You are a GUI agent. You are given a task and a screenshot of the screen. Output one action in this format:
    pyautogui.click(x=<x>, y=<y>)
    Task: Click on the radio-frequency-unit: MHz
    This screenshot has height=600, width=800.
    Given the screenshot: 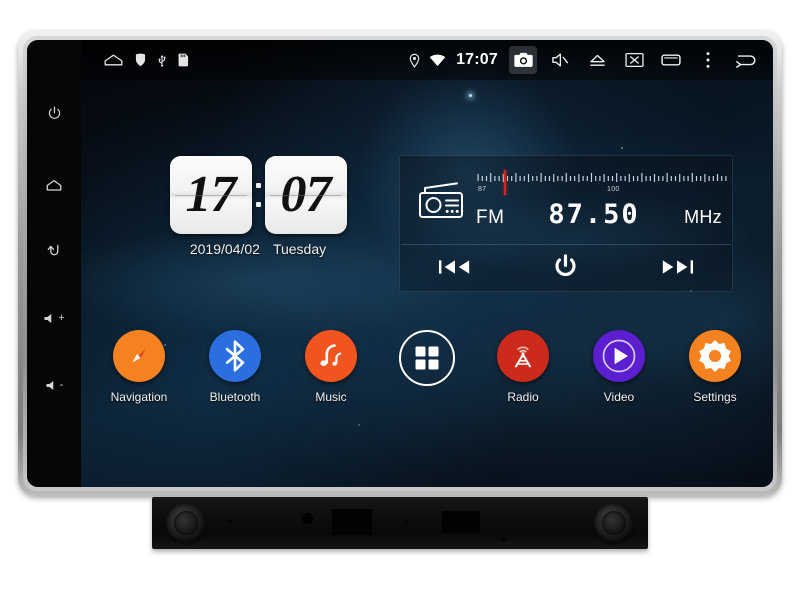 What is the action you would take?
    pyautogui.click(x=703, y=217)
    